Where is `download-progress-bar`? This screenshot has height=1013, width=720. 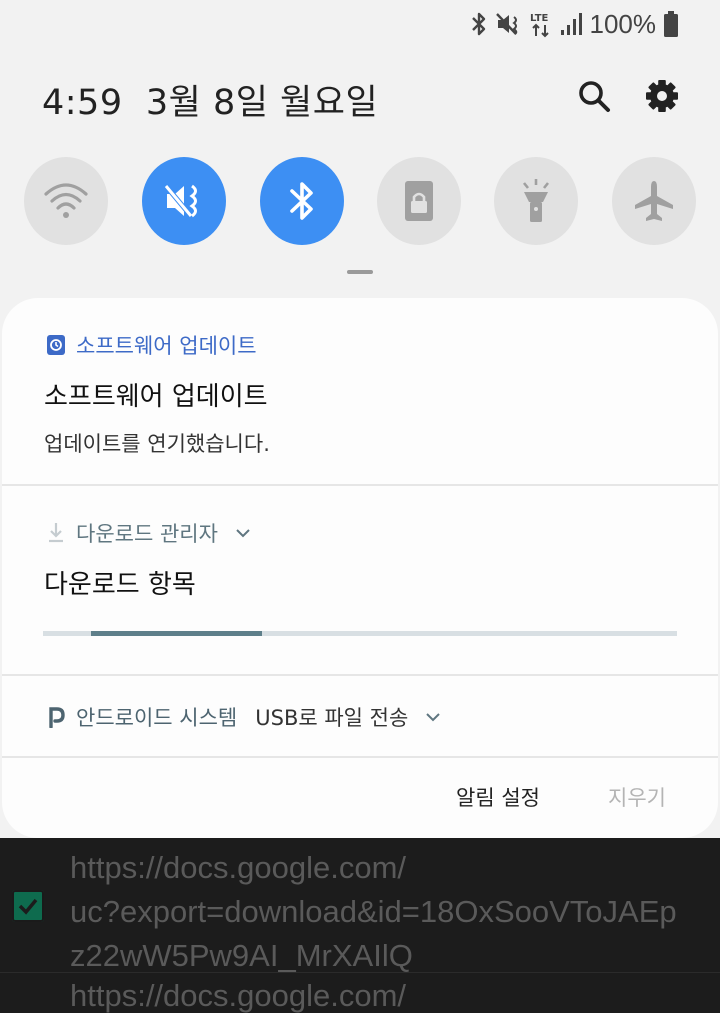
download-progress-bar is located at coordinates (360, 633).